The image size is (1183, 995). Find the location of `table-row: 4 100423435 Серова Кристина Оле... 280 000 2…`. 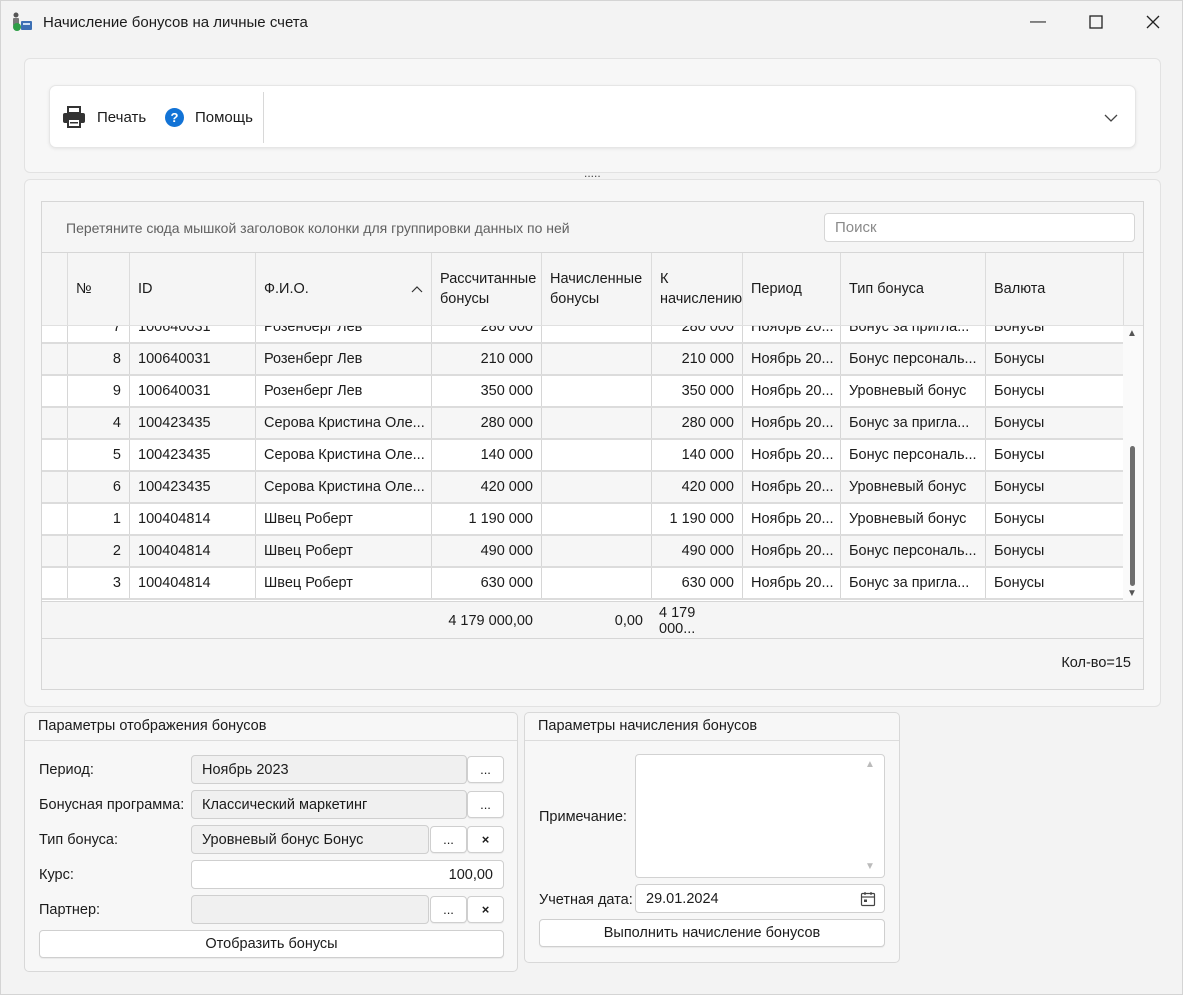

table-row: 4 100423435 Серова Кристина Оле... 280 000 2… is located at coordinates (582, 424).